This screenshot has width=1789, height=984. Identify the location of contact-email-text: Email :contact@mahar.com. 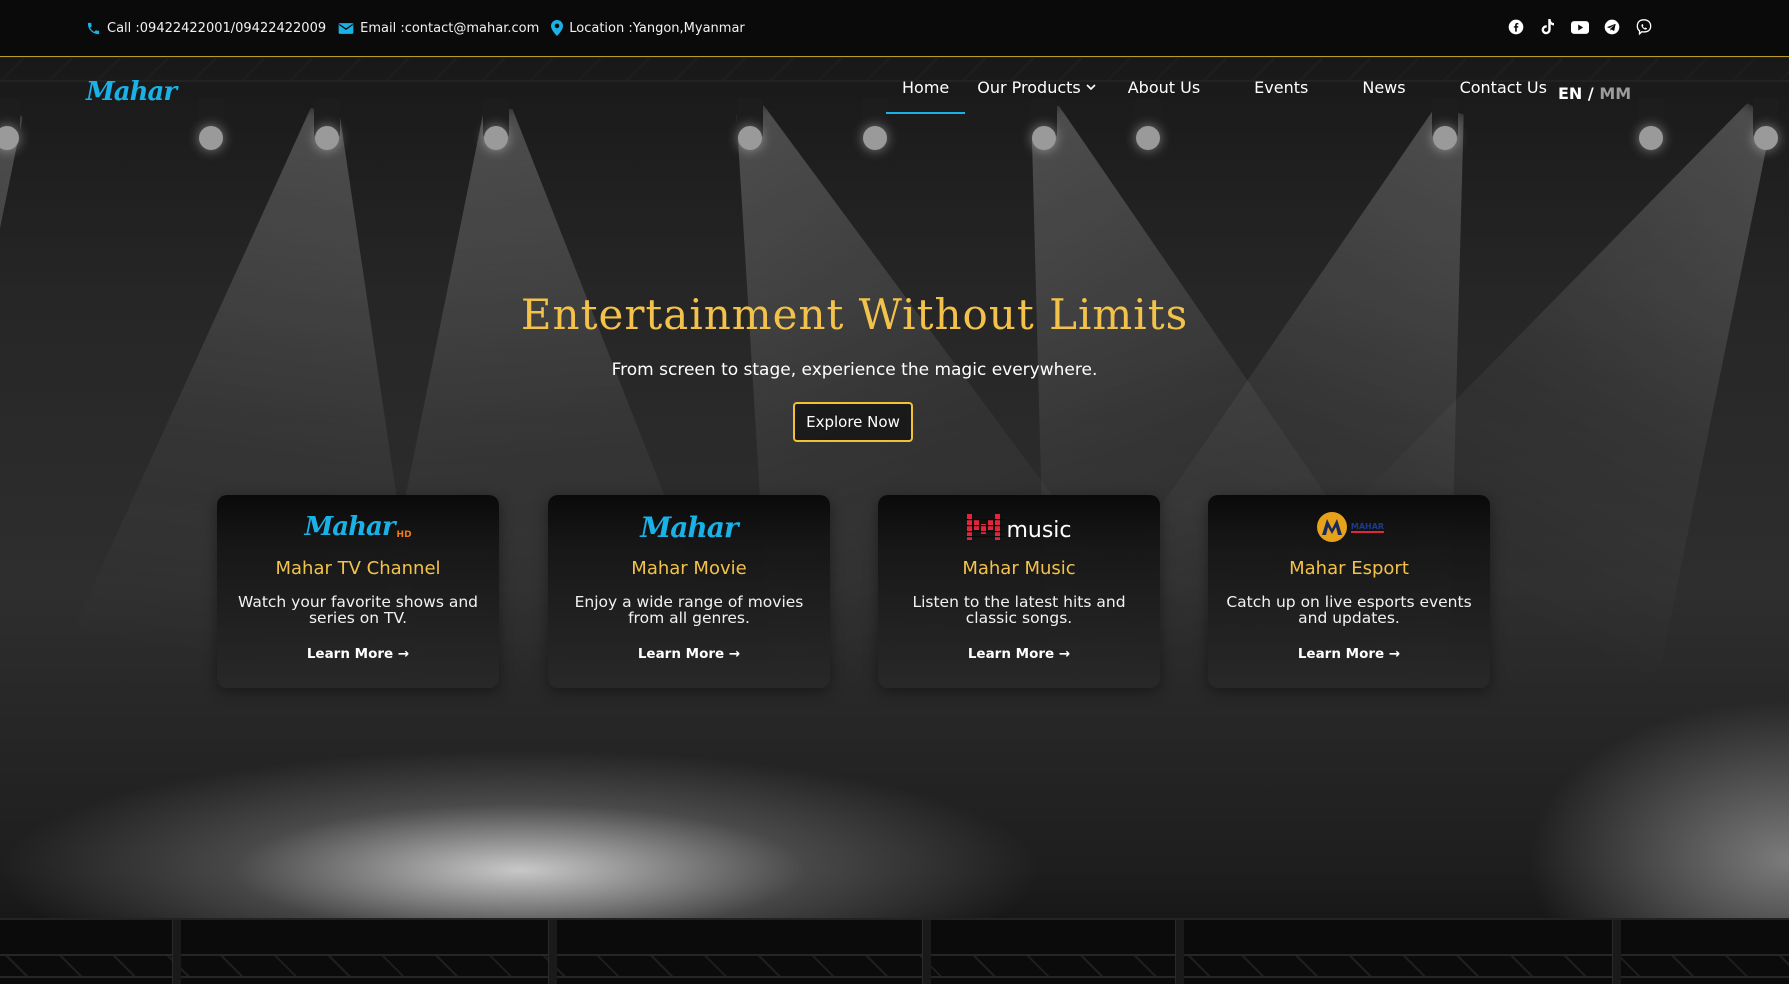
(450, 28).